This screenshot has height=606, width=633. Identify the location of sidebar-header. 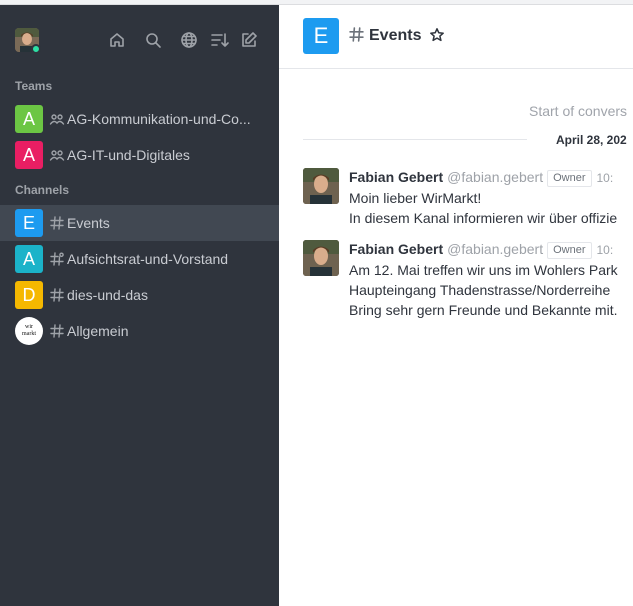
(139, 37).